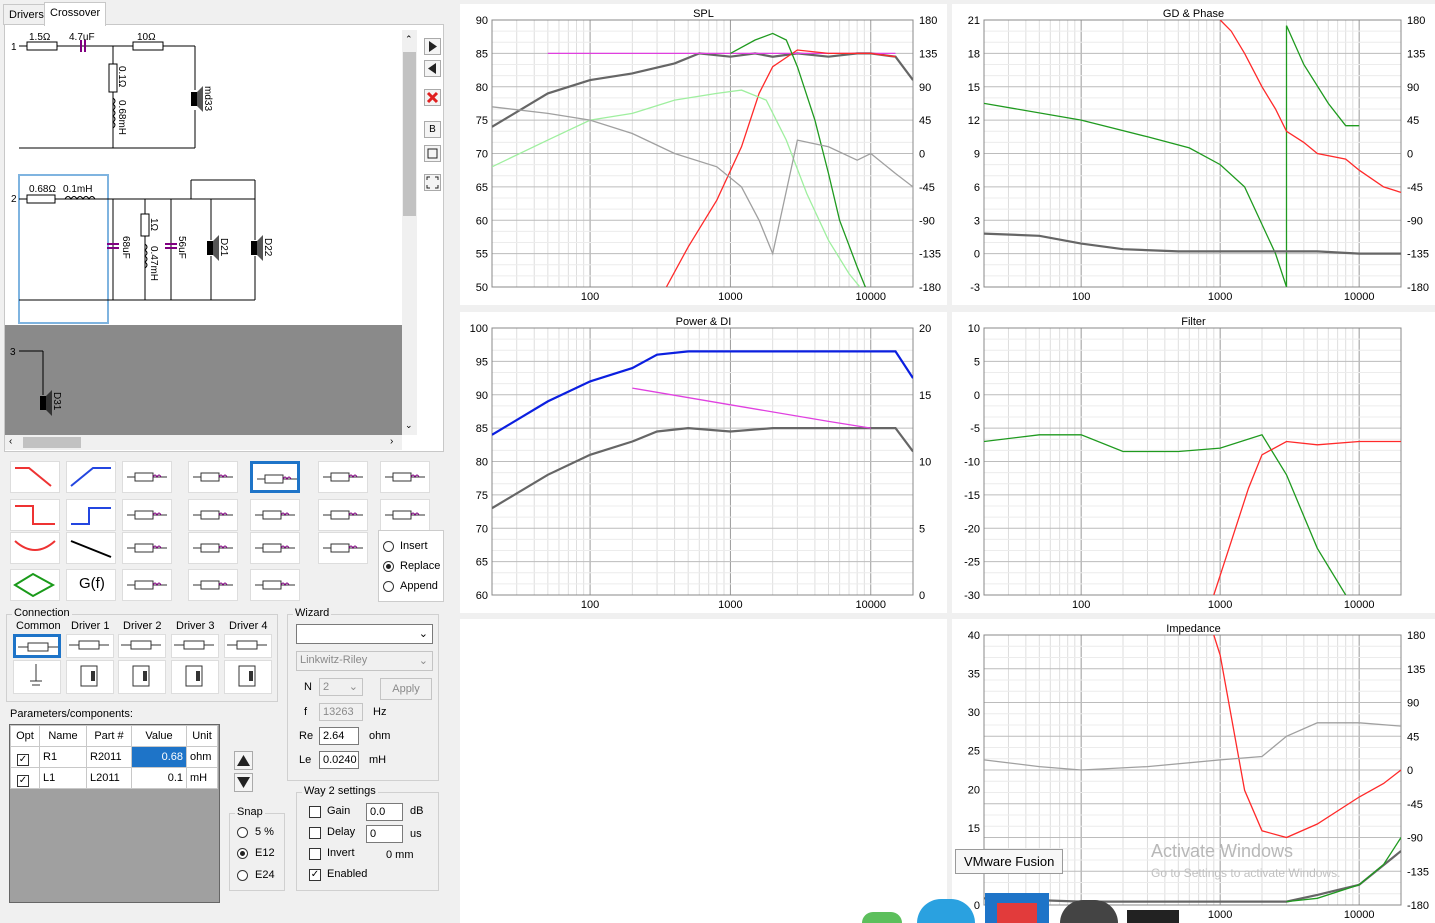 The width and height of the screenshot is (1435, 923). I want to click on gain-checkbox, so click(315, 812).